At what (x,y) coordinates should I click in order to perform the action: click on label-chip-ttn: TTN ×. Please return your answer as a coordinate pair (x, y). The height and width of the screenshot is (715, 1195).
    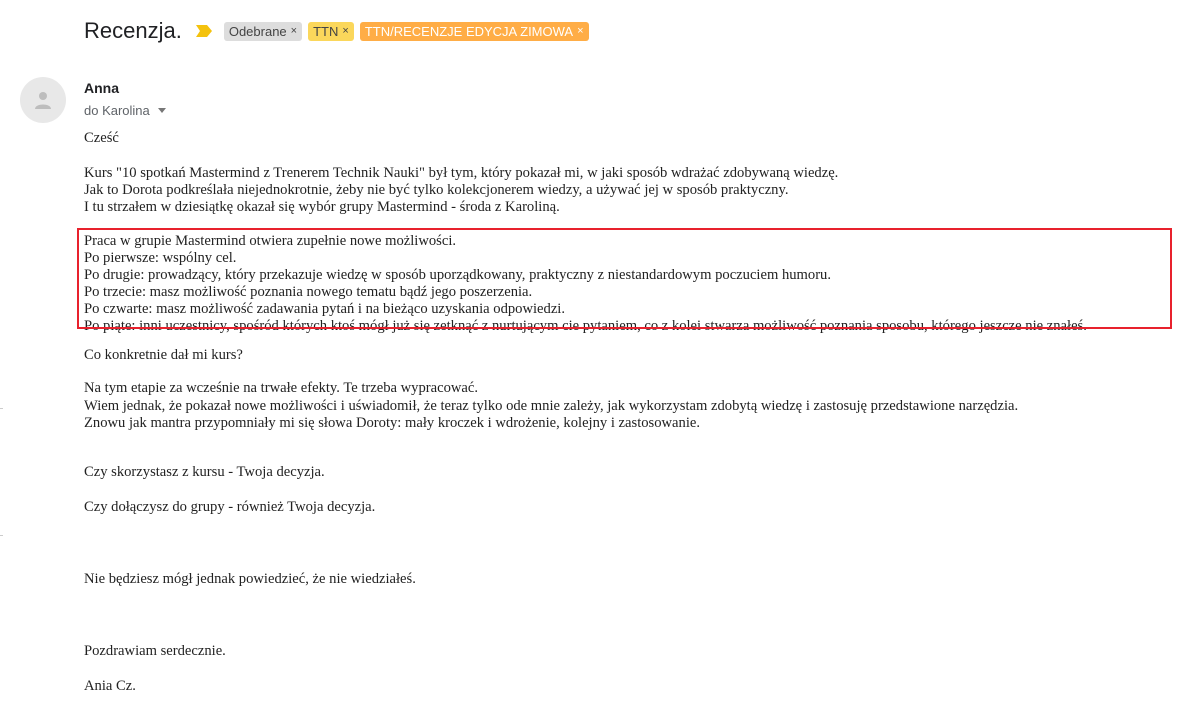
    Looking at the image, I should click on (331, 31).